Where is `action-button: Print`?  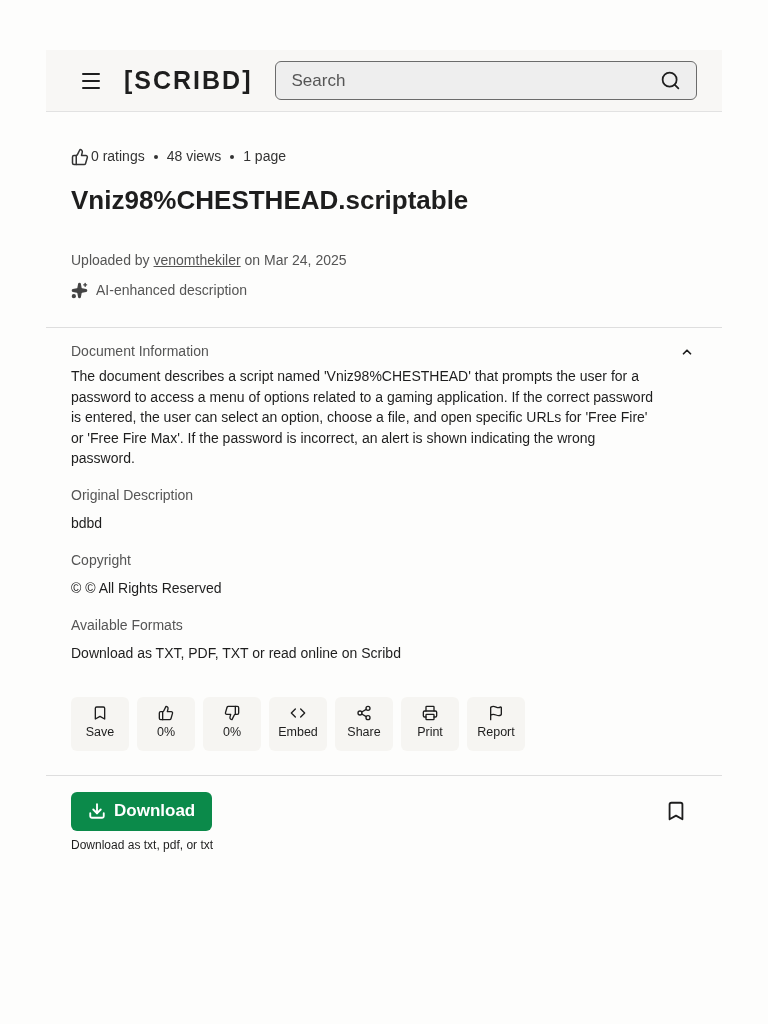
action-button: Print is located at coordinates (430, 723).